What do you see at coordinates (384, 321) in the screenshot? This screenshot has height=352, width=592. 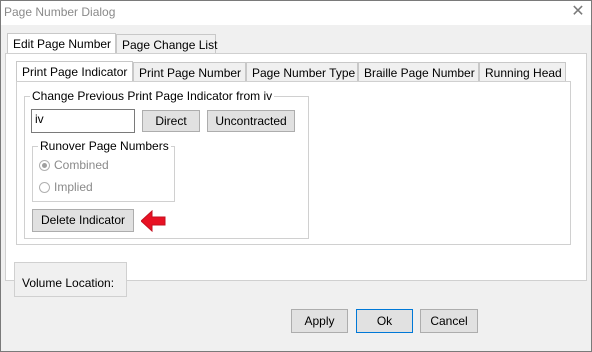 I see `ok-button: Ok` at bounding box center [384, 321].